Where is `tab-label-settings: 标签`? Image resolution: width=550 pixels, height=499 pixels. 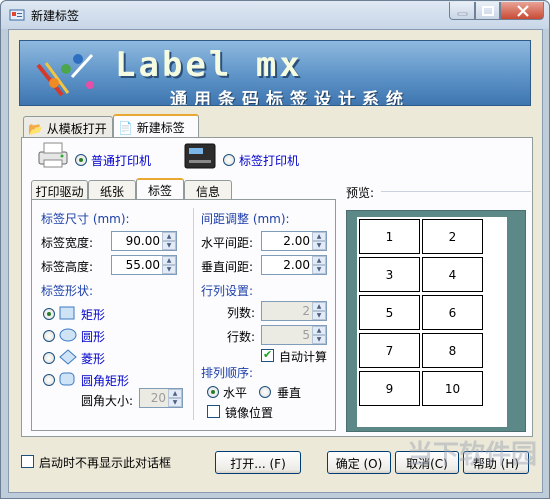 tab-label-settings: 标签 is located at coordinates (160, 189).